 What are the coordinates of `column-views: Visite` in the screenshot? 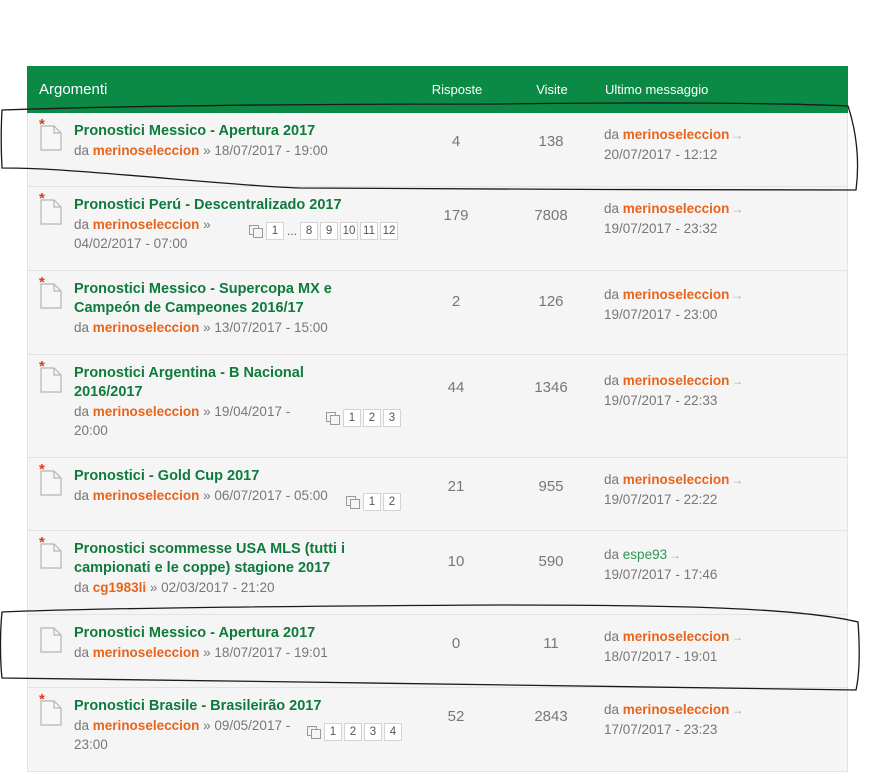 It's located at (552, 89).